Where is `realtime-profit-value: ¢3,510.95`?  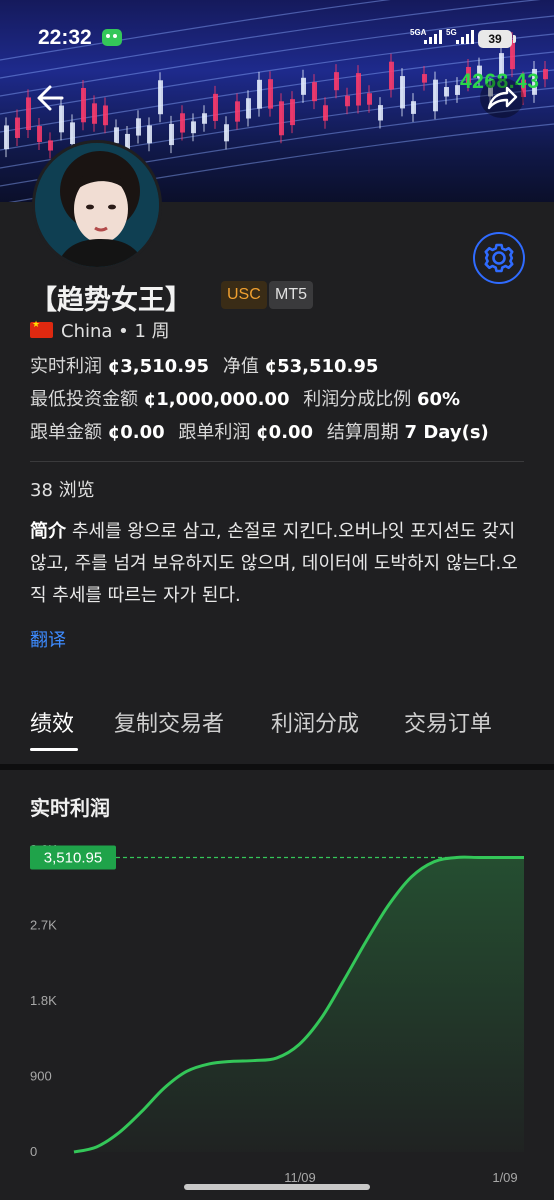 realtime-profit-value: ¢3,510.95 is located at coordinates (158, 366).